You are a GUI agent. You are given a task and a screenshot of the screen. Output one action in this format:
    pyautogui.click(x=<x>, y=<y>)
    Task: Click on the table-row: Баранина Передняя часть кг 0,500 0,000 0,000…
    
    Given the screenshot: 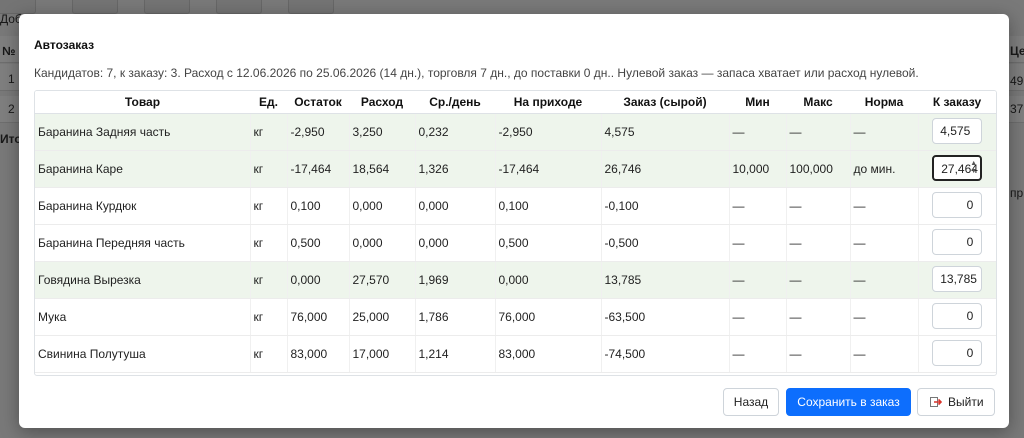 What is the action you would take?
    pyautogui.click(x=515, y=243)
    